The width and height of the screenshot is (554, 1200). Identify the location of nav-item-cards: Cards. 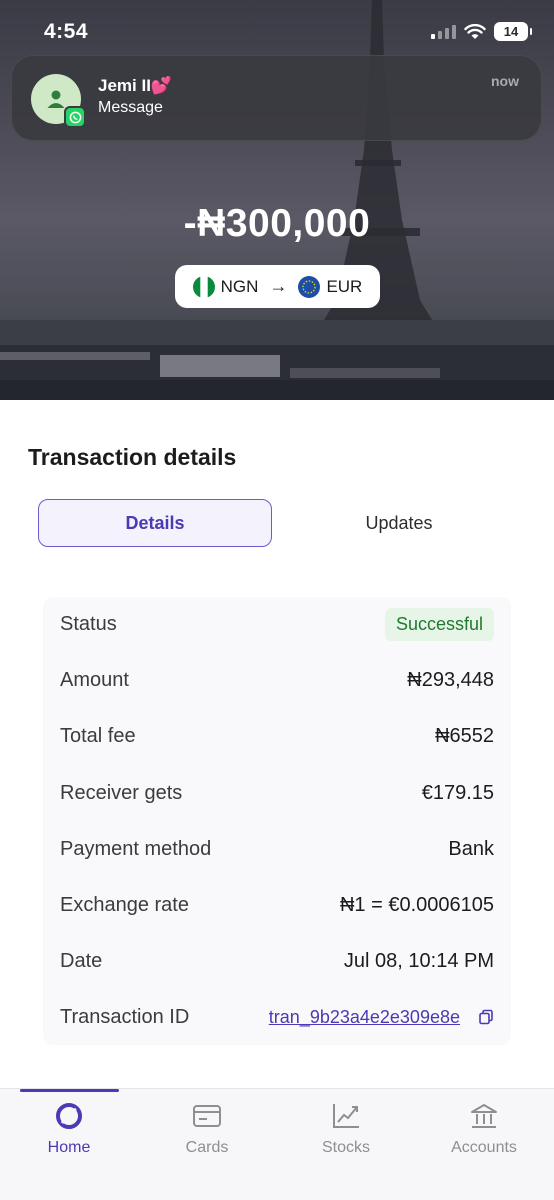
(207, 1129).